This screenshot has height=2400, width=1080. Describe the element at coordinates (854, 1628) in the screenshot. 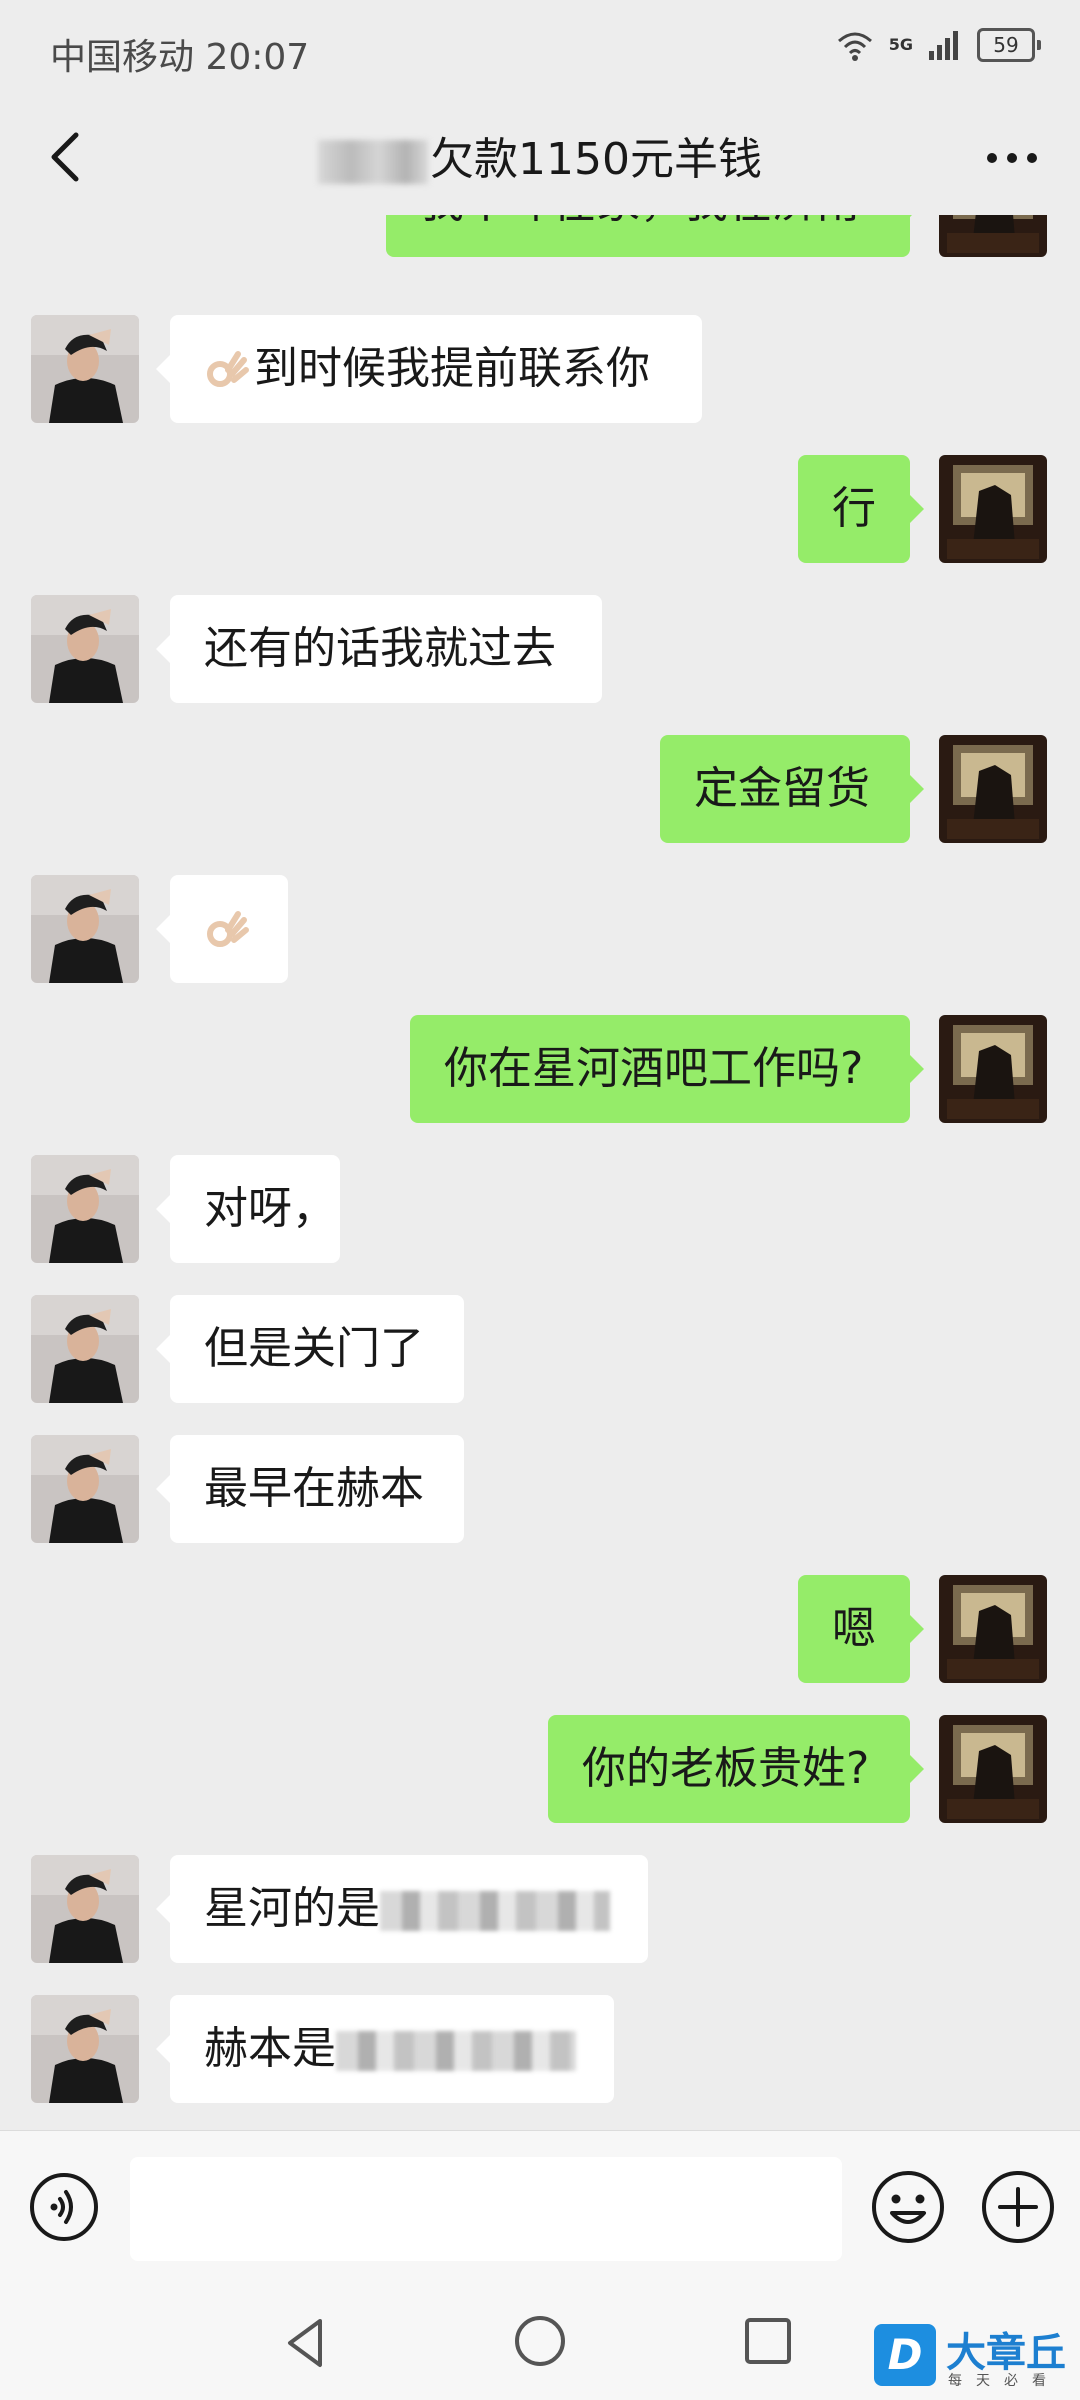

I see `message-text: 嗯` at that location.